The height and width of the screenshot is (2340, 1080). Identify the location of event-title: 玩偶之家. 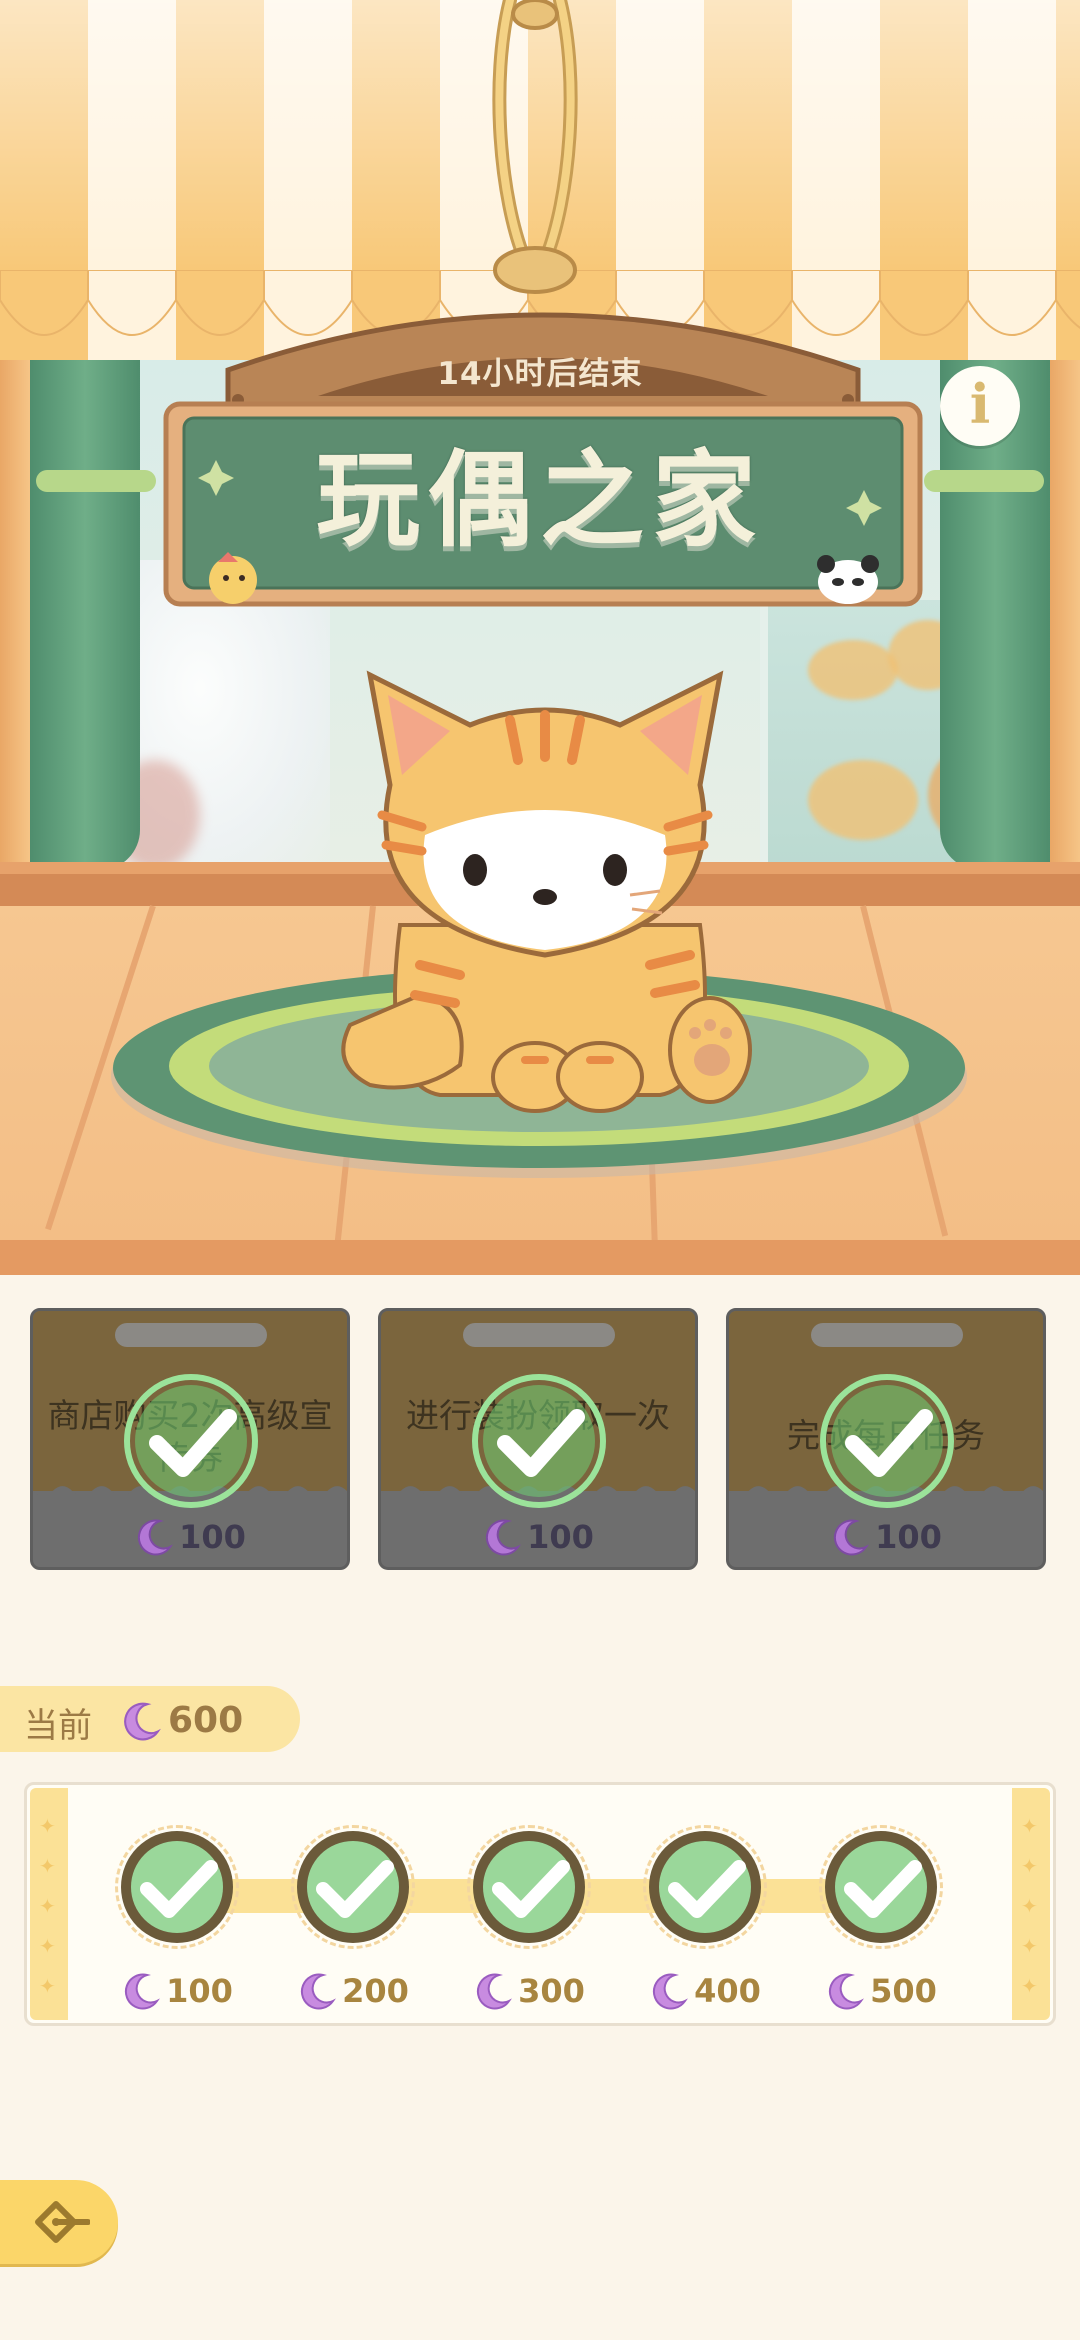
(539, 500).